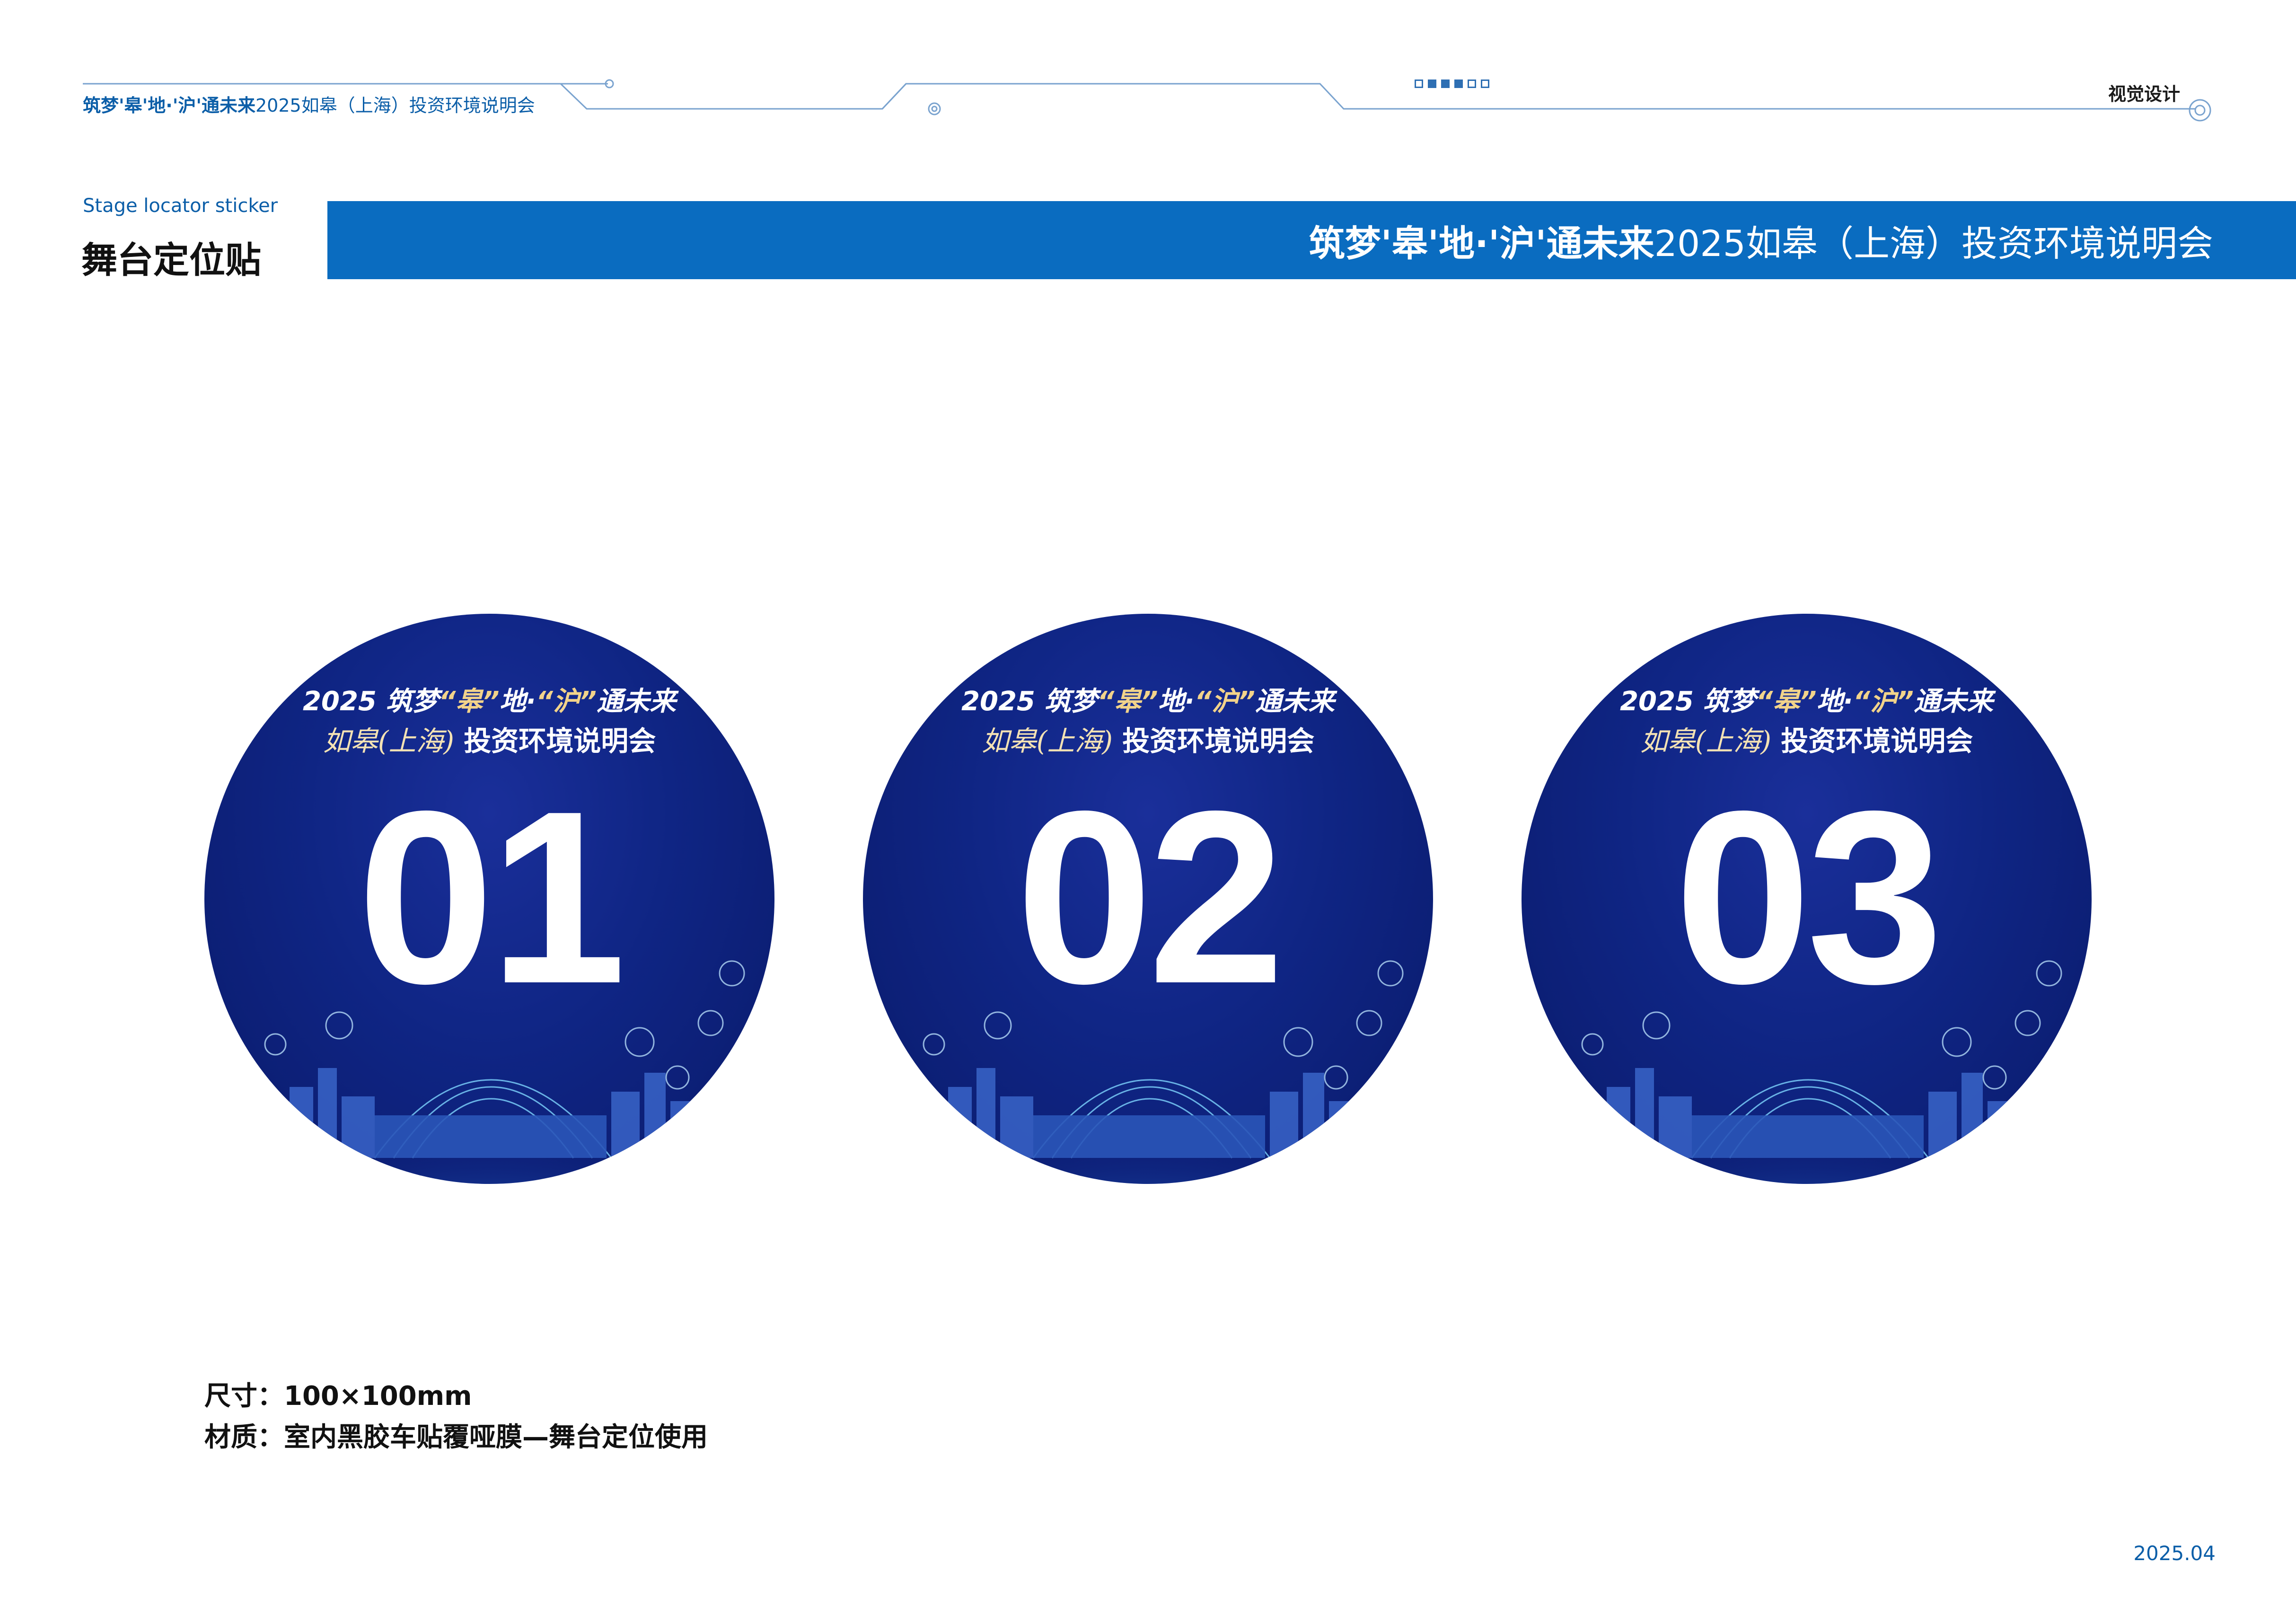 The width and height of the screenshot is (2296, 1624). Describe the element at coordinates (492, 898) in the screenshot. I see `sticker-number: 01` at that location.